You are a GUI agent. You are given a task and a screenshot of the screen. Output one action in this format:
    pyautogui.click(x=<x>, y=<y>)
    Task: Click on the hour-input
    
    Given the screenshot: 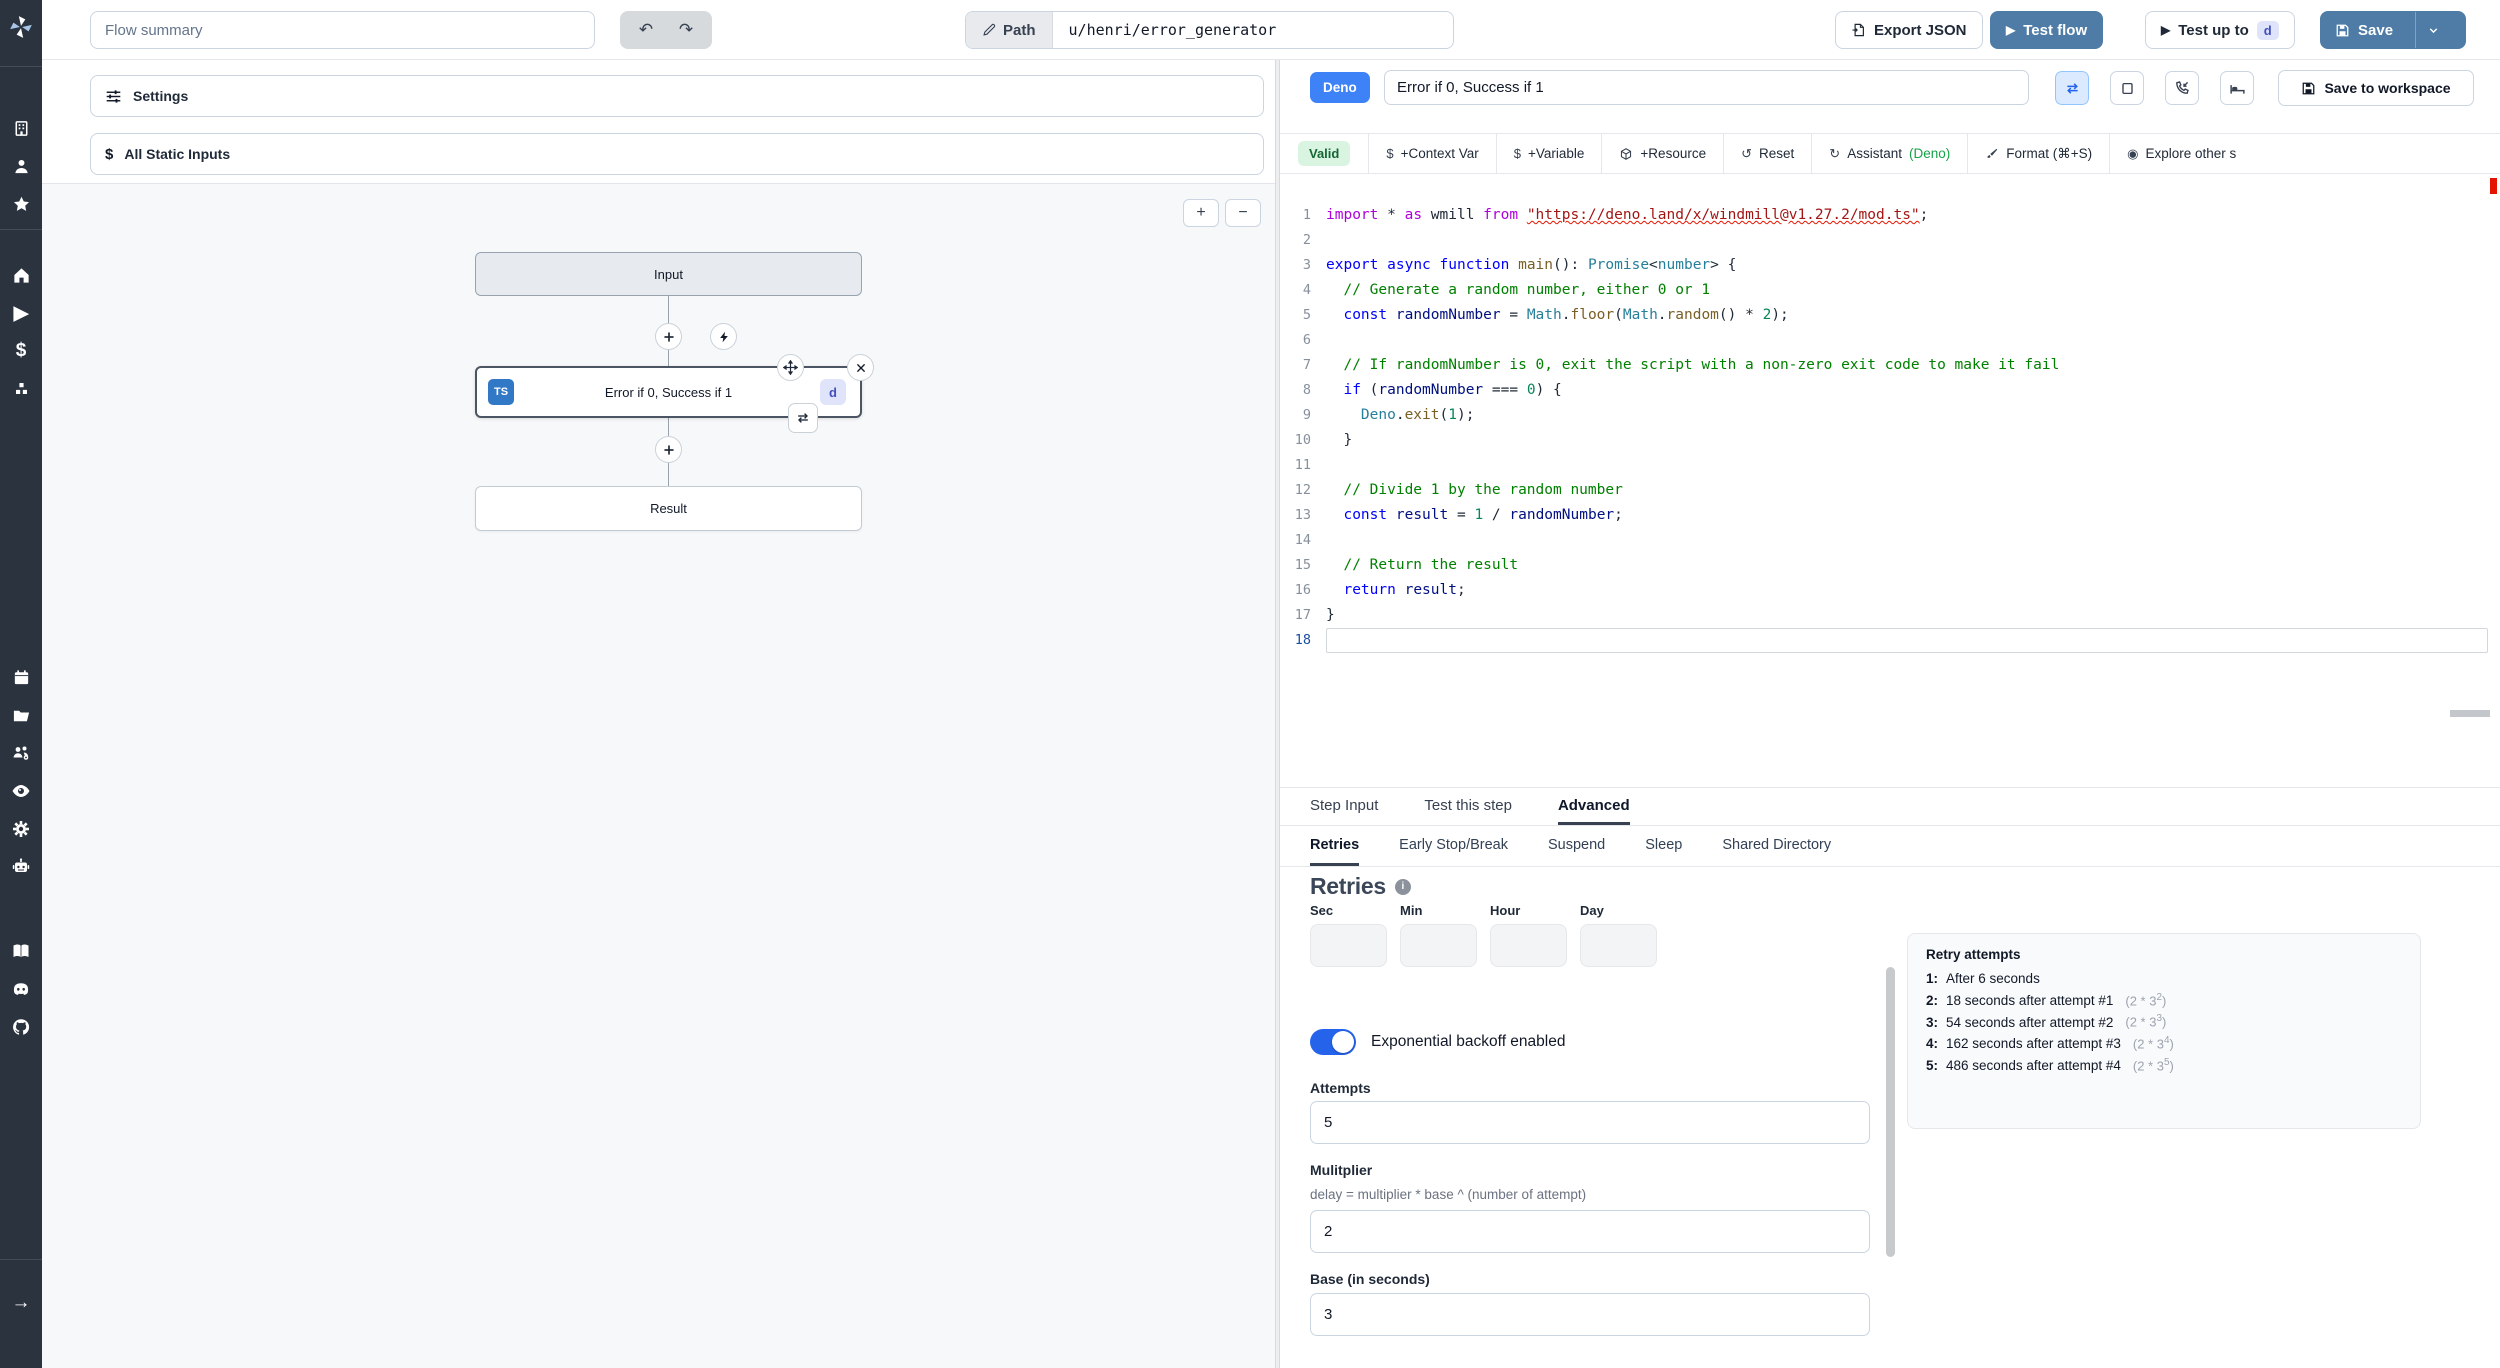 What is the action you would take?
    pyautogui.click(x=1528, y=945)
    